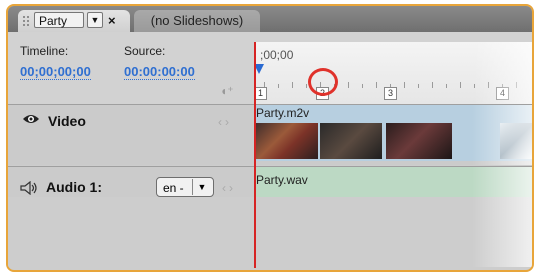  I want to click on tab-bar: Party ▼ × (no Slideshows), so click(270, 19).